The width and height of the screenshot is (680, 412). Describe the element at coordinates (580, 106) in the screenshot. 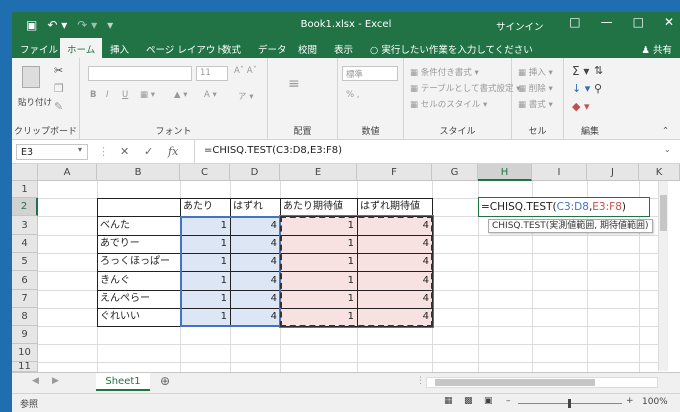

I see `clear-icon: ◆ ▾` at that location.